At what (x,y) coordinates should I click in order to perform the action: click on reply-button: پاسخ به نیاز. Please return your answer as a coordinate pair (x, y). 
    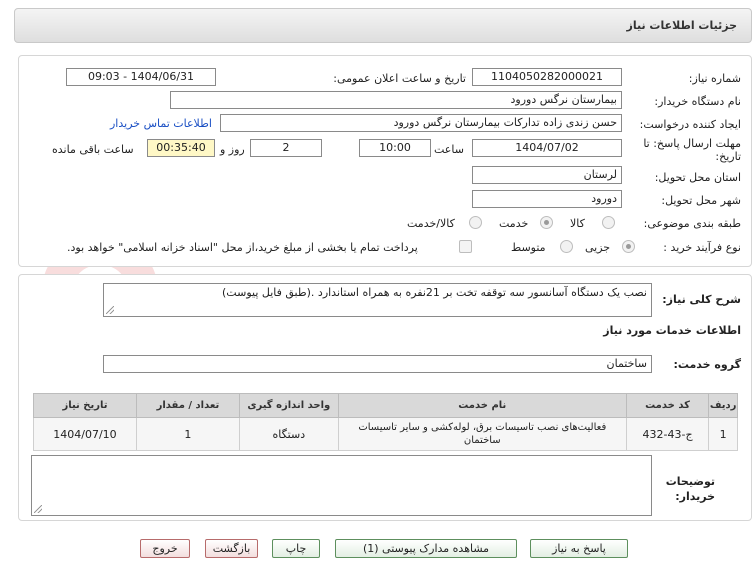
    Looking at the image, I should click on (579, 548).